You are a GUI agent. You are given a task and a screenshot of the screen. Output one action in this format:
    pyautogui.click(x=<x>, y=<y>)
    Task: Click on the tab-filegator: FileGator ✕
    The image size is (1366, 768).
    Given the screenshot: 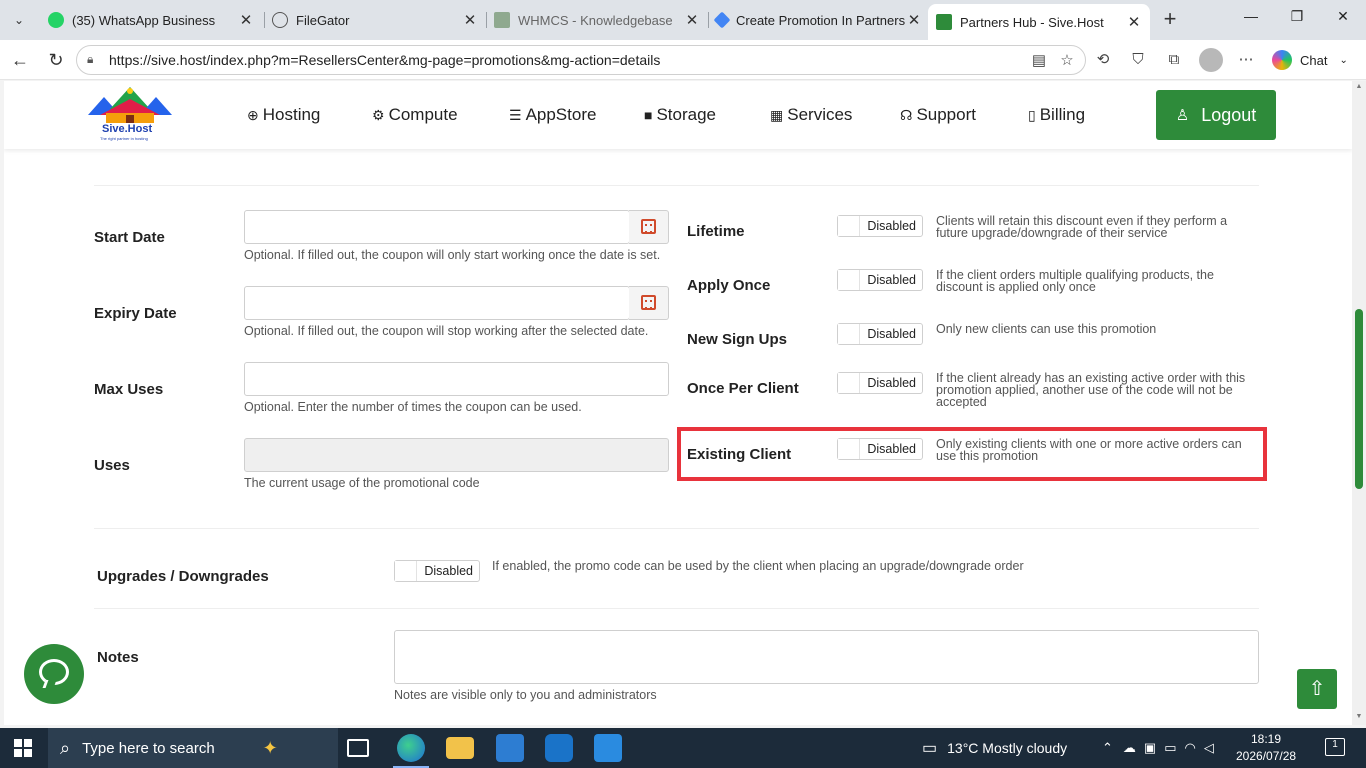 What is the action you would take?
    pyautogui.click(x=375, y=20)
    